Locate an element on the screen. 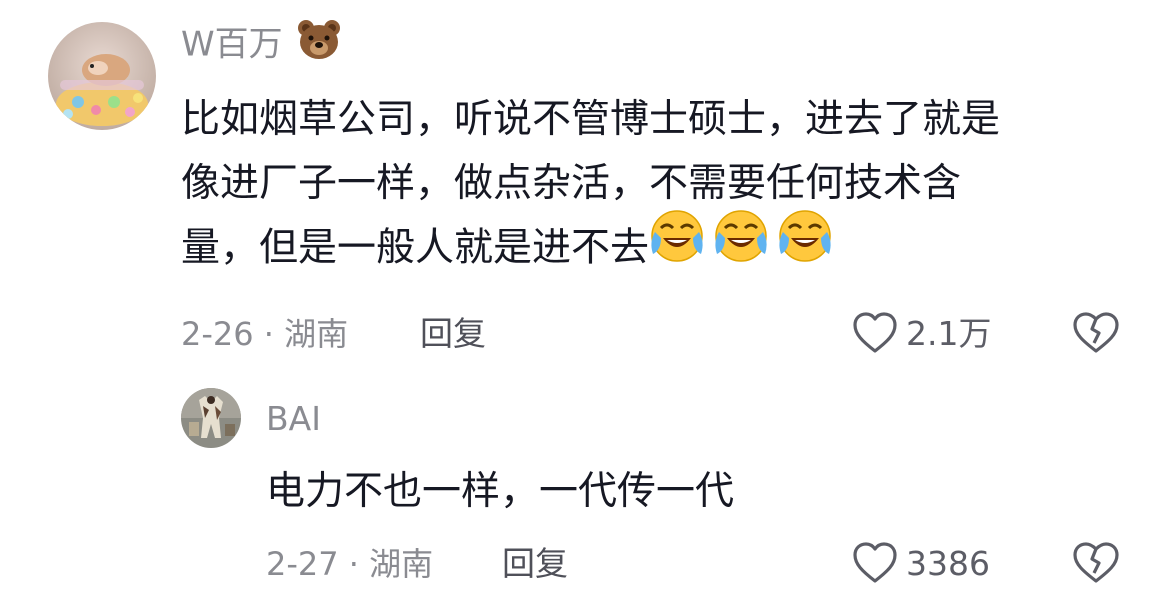 Image resolution: width=1169 pixels, height=605 pixels. author-name: W百万 is located at coordinates (261, 43).